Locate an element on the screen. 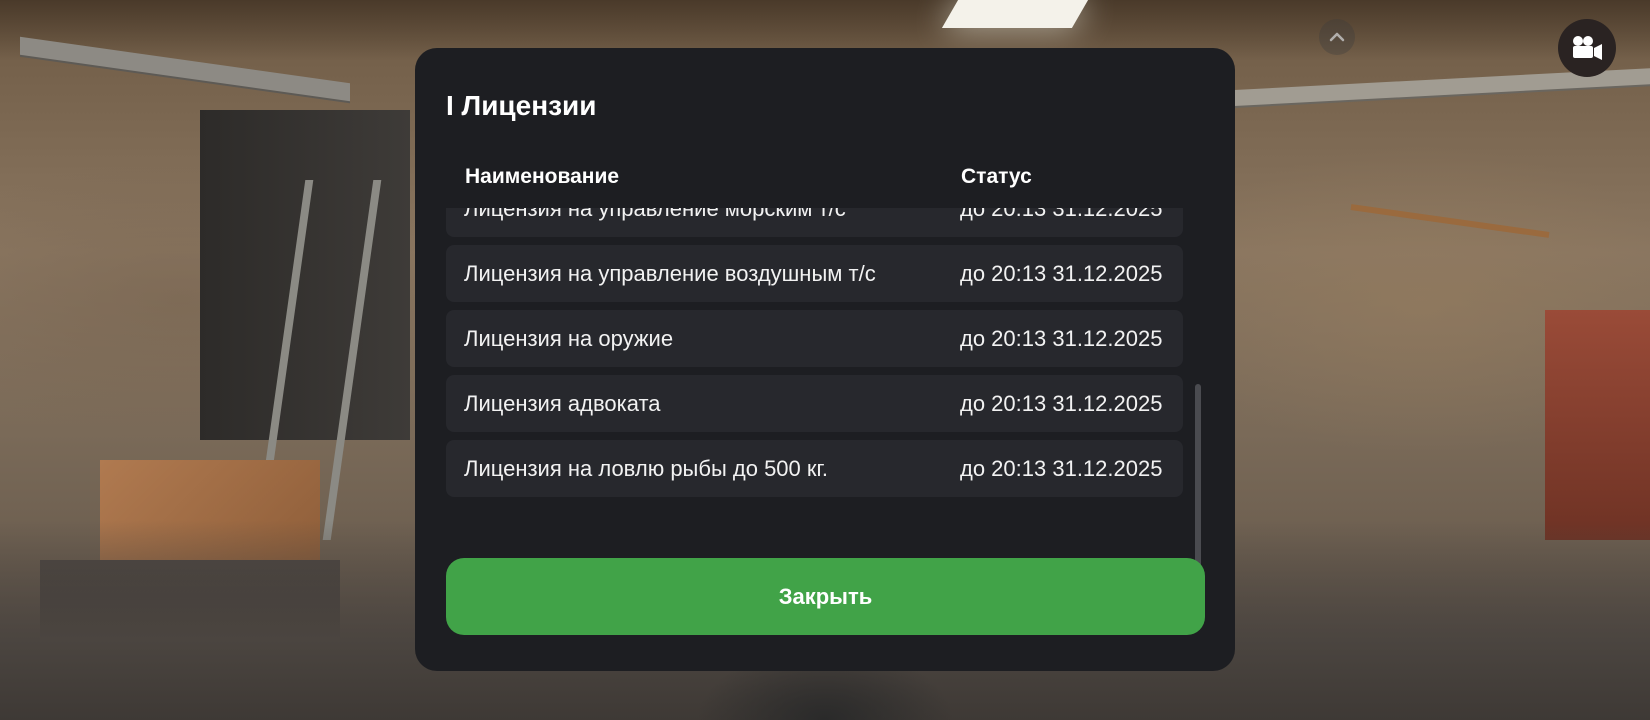 This screenshot has height=720, width=1650. ceiling-light is located at coordinates (1015, 14).